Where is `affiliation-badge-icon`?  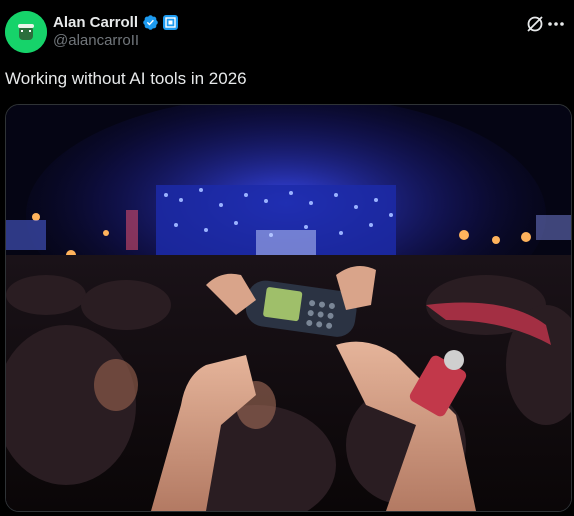 affiliation-badge-icon is located at coordinates (171, 22).